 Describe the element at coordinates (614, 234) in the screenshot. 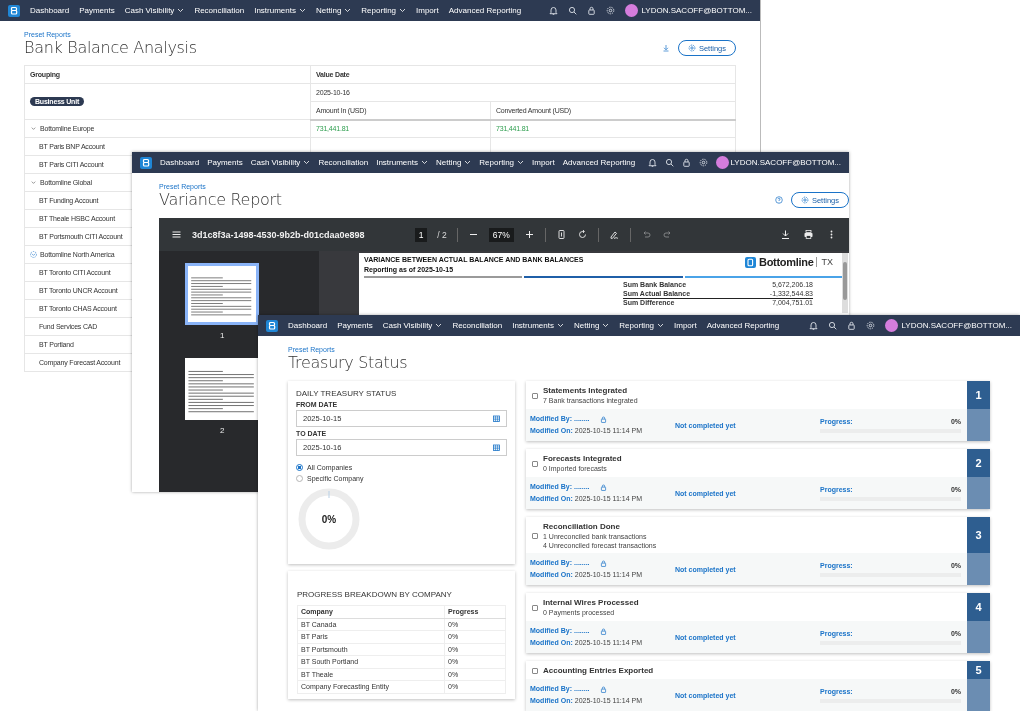

I see `annotate-icon` at that location.